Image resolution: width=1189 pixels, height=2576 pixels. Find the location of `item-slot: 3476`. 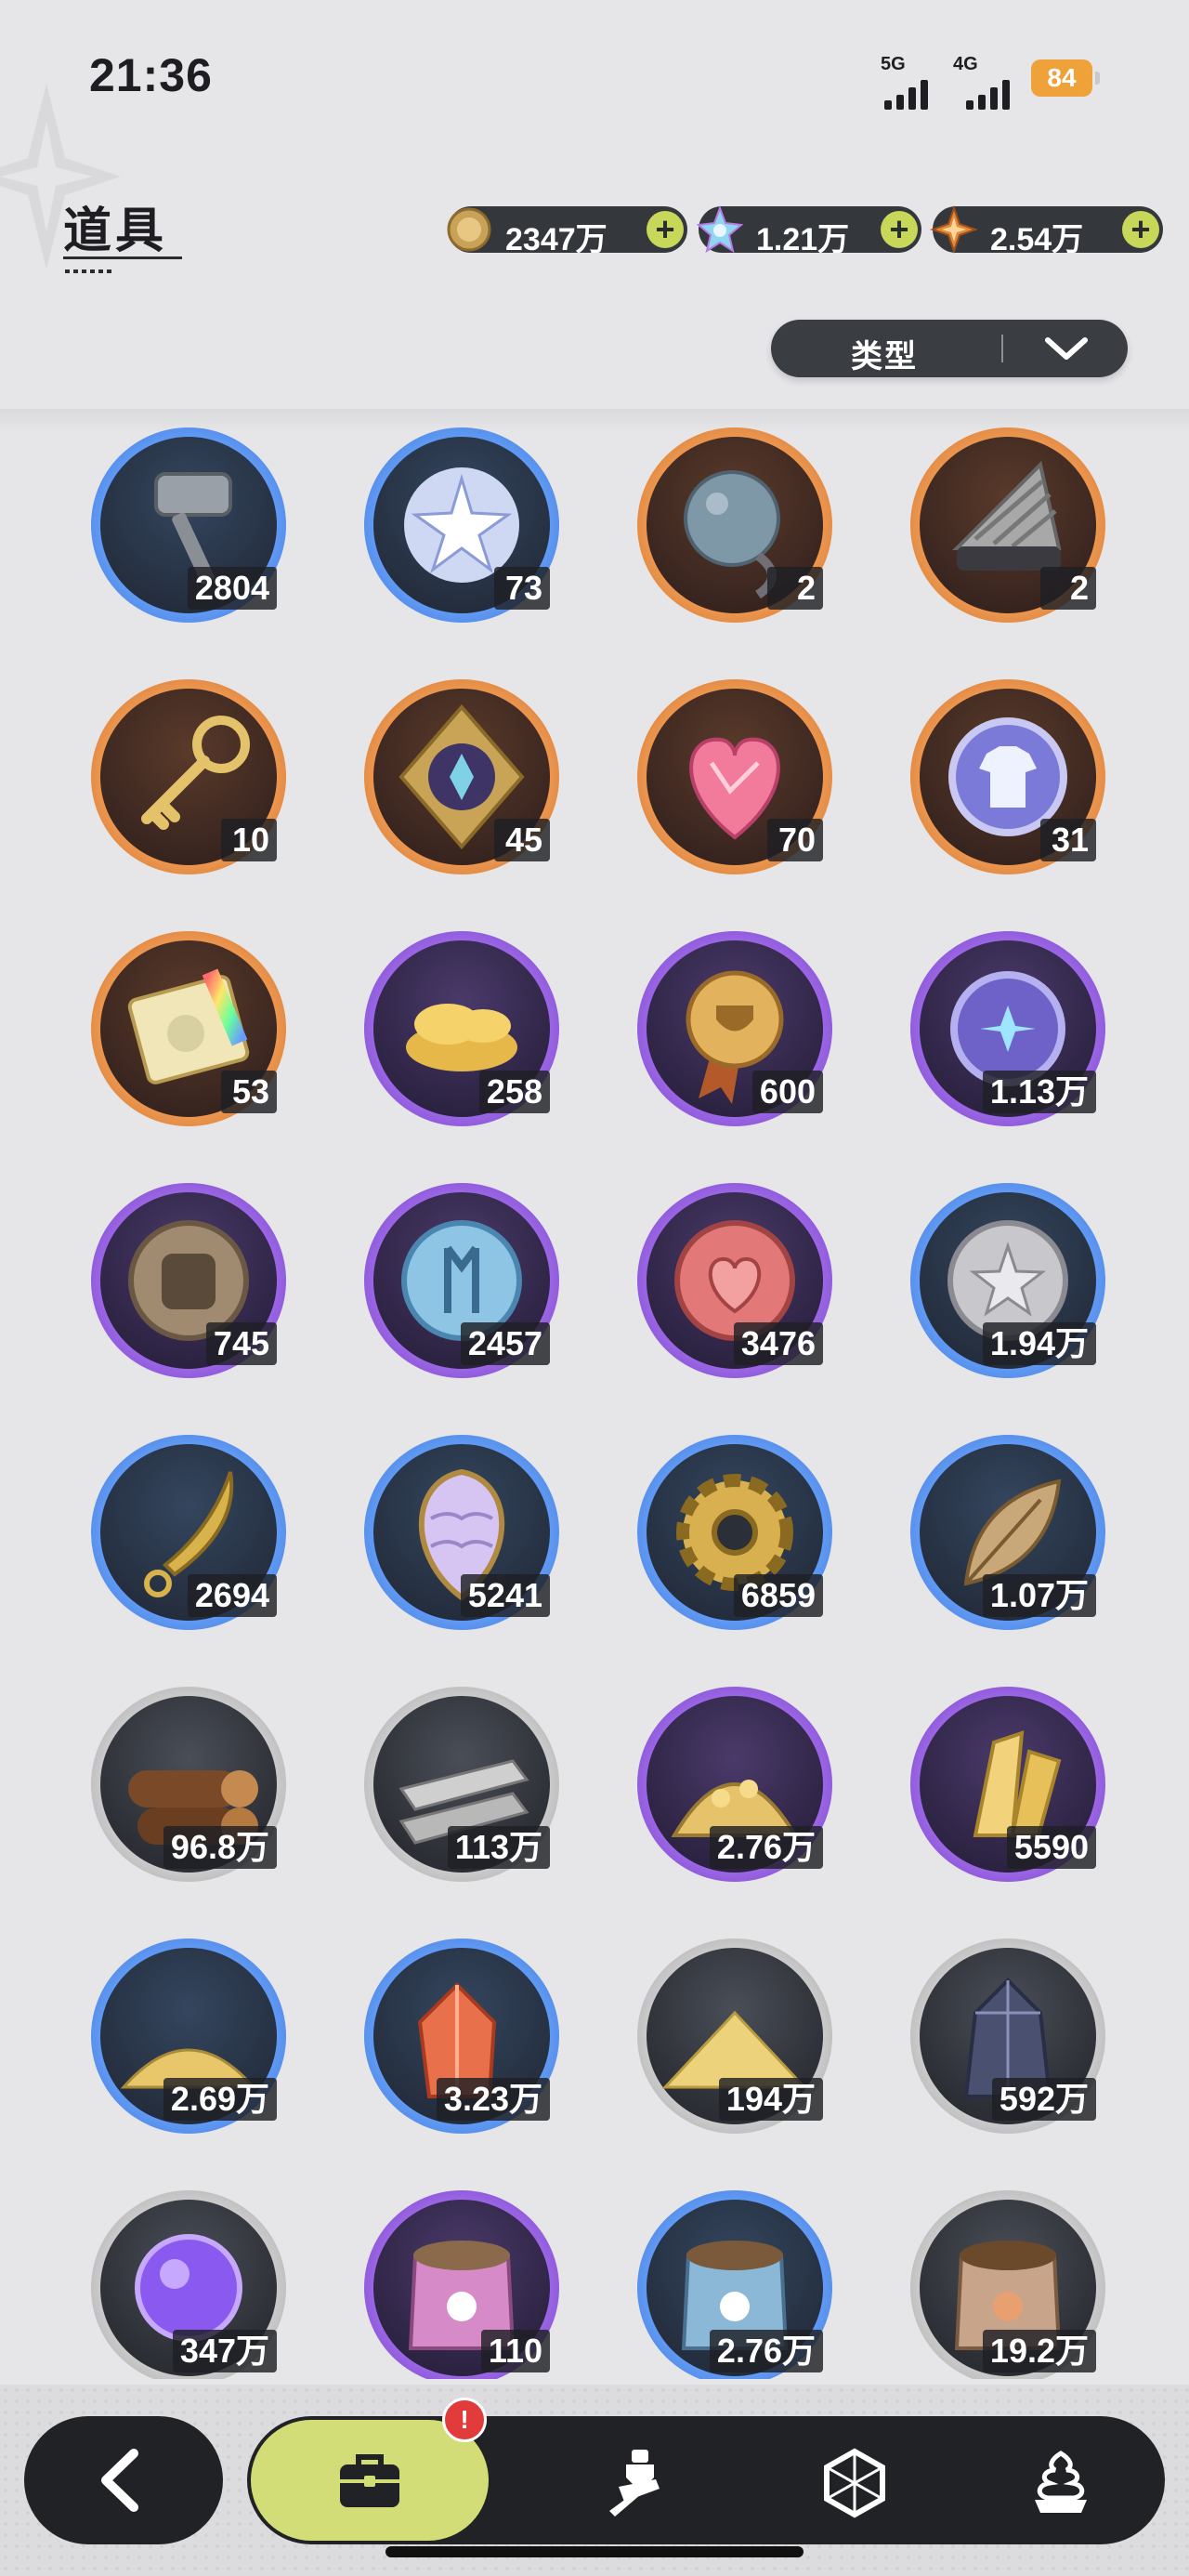

item-slot: 3476 is located at coordinates (734, 1280).